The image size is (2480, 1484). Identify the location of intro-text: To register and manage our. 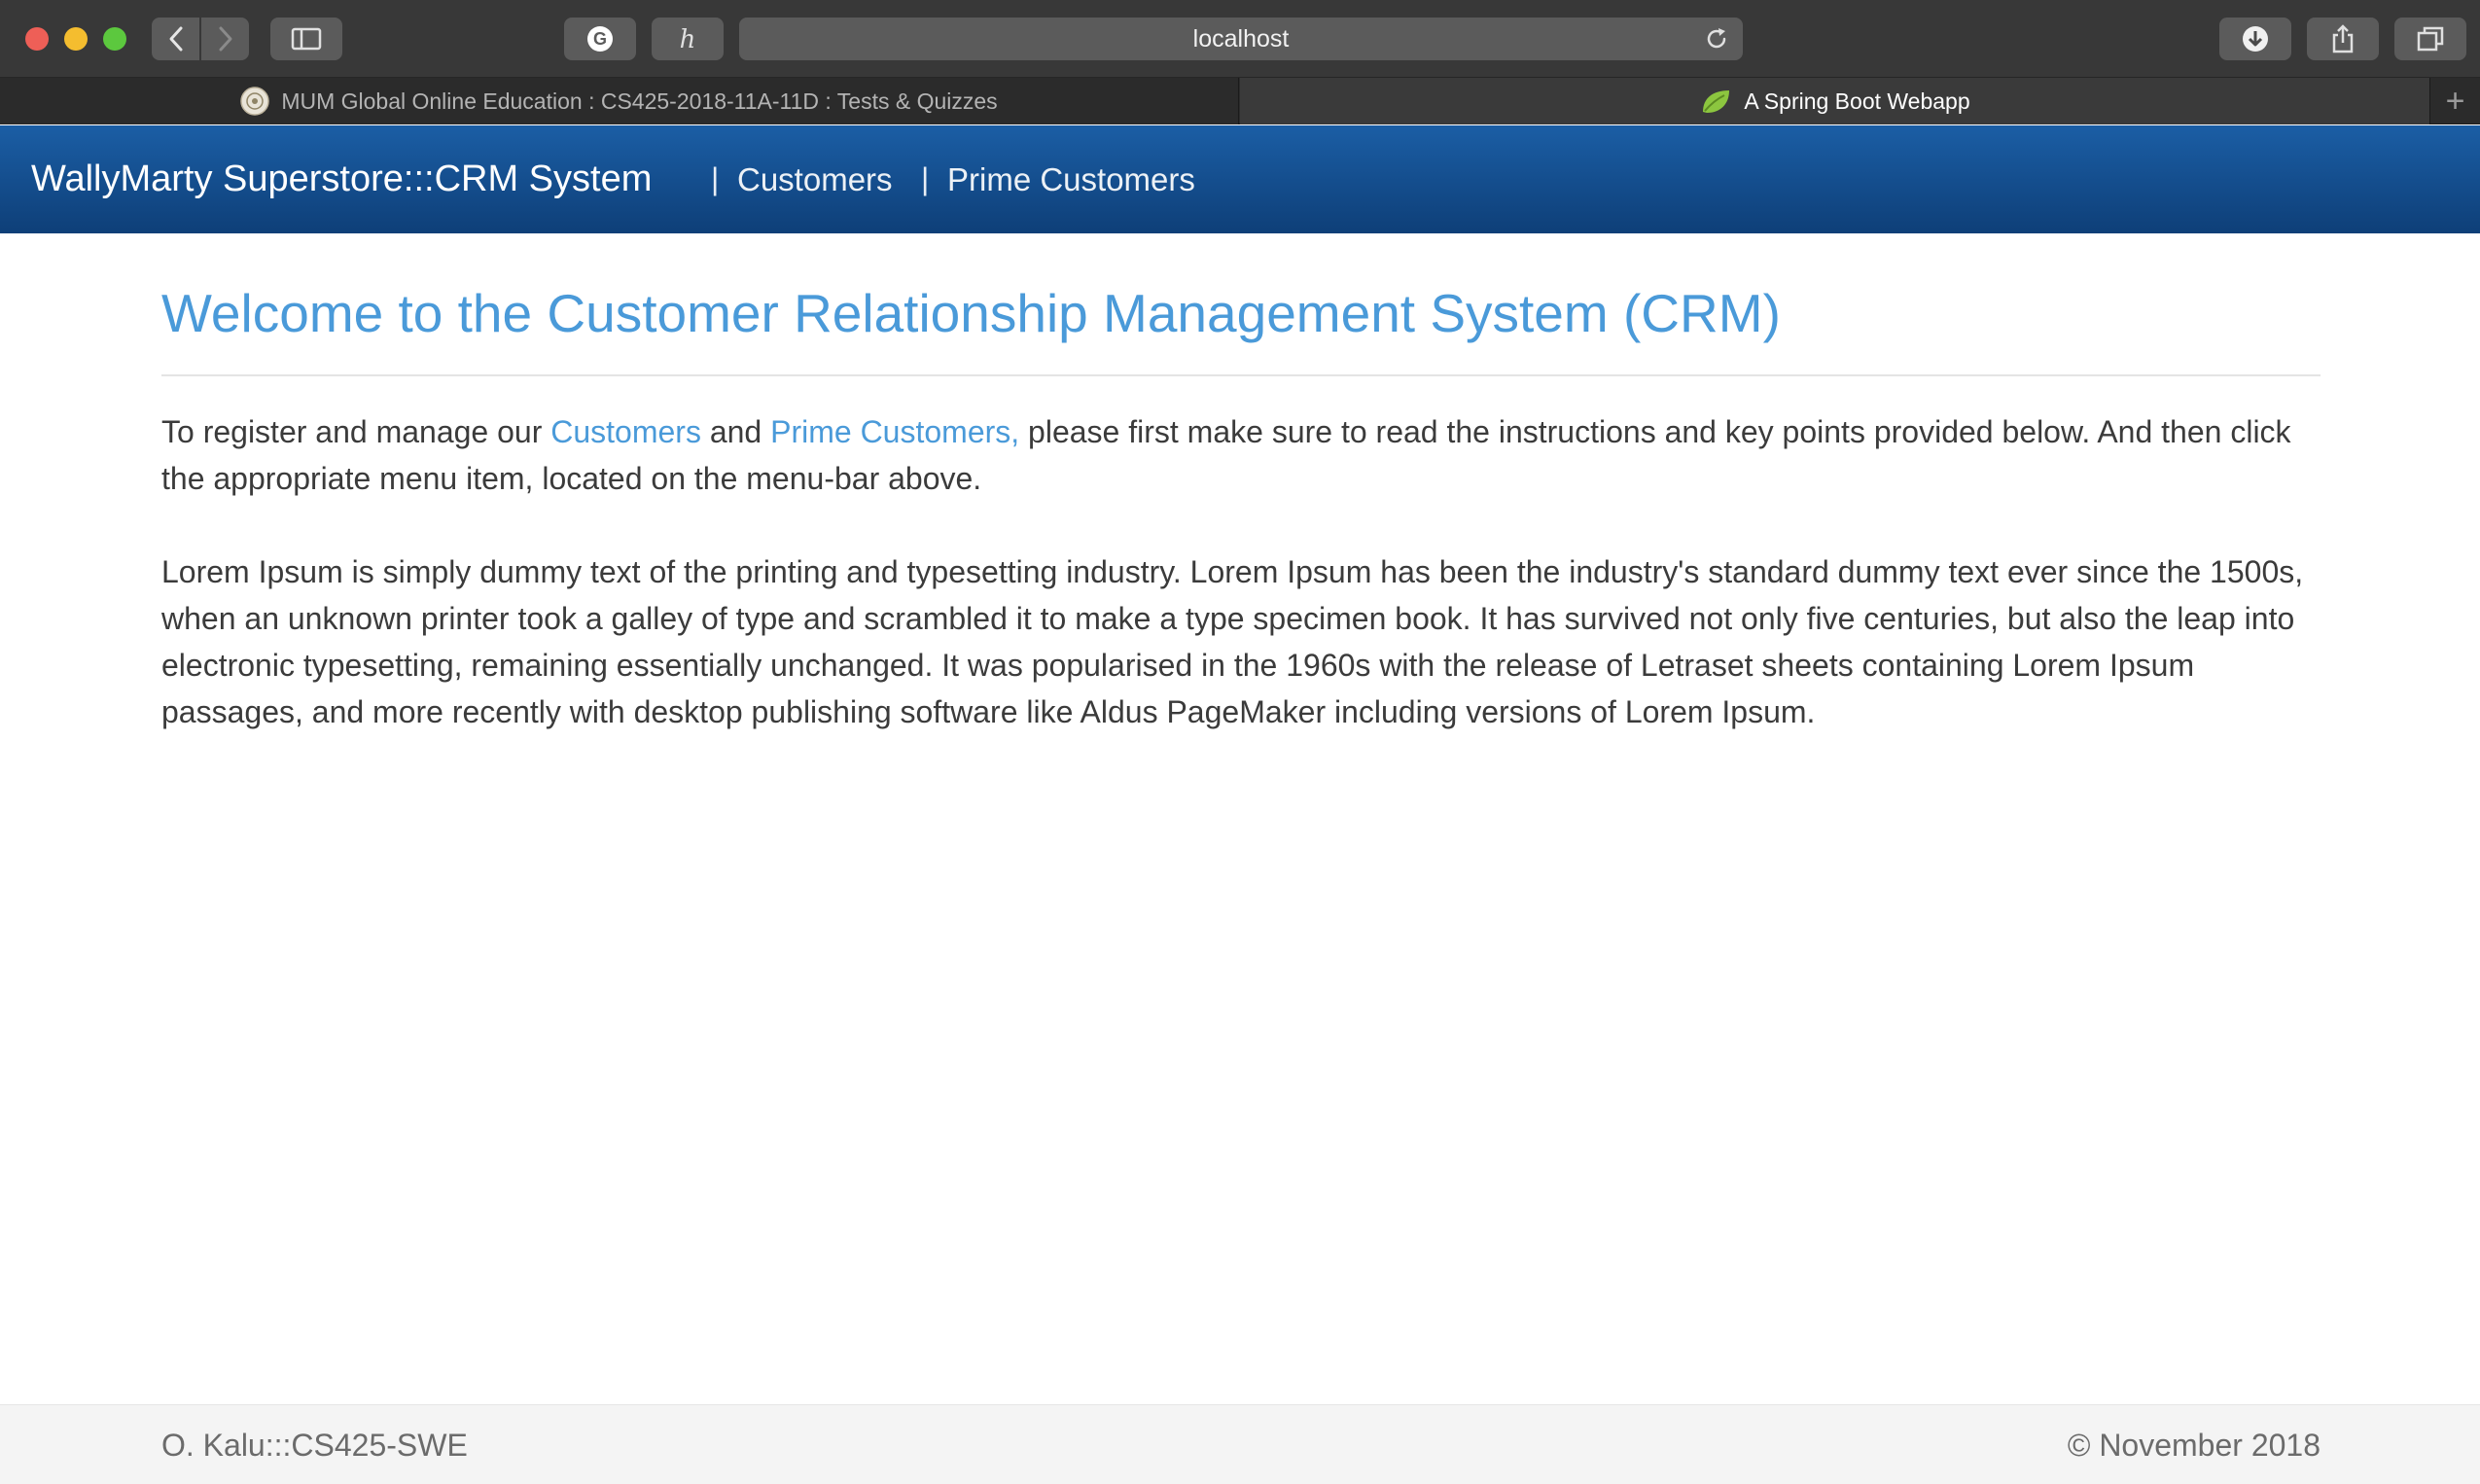
(356, 432).